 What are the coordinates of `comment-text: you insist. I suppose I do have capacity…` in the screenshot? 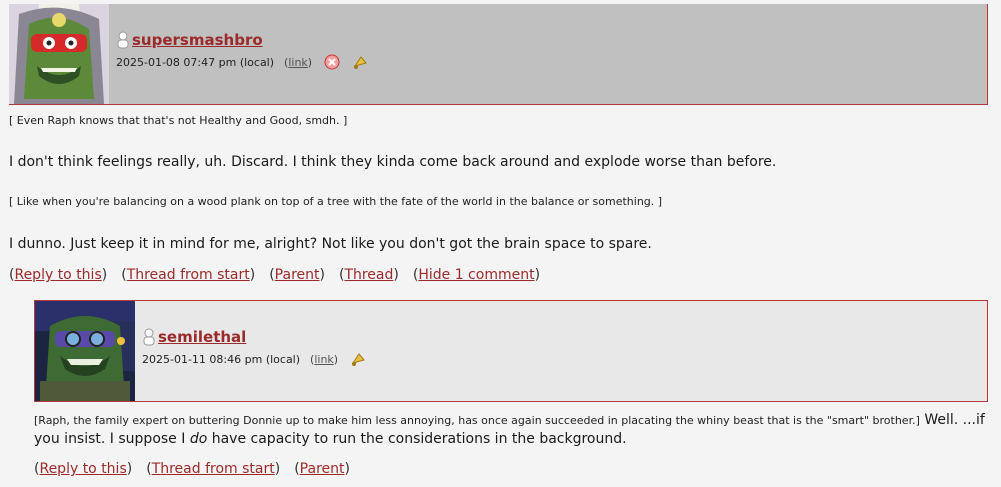 It's located at (330, 439).